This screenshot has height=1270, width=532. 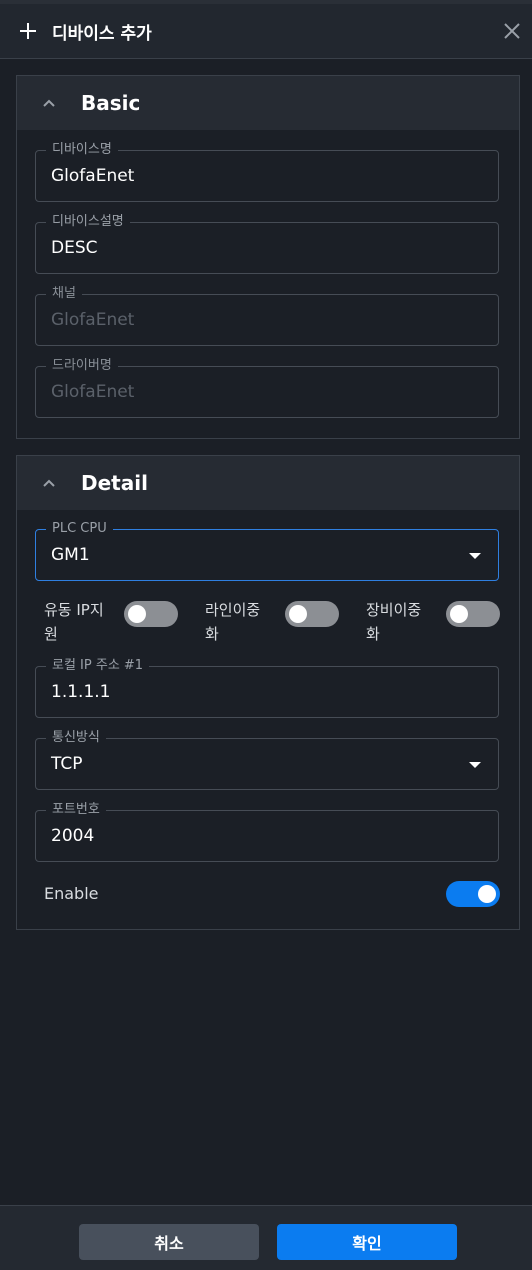 What do you see at coordinates (88, 222) in the screenshot?
I see `device-desc-label: 디바이스설명` at bounding box center [88, 222].